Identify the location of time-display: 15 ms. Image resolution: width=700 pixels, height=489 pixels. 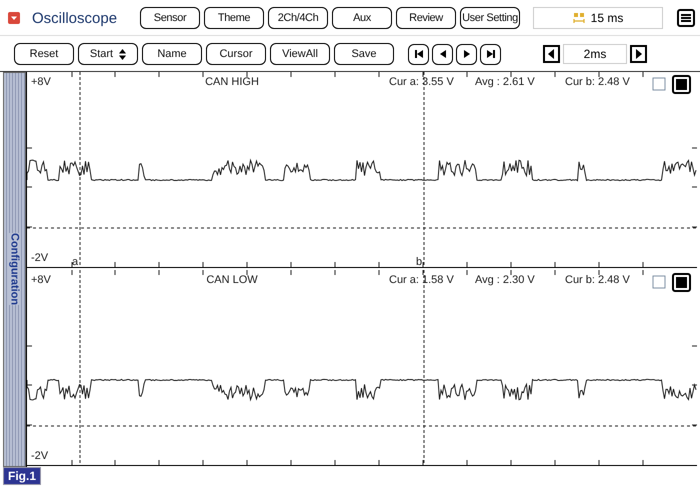
(598, 18).